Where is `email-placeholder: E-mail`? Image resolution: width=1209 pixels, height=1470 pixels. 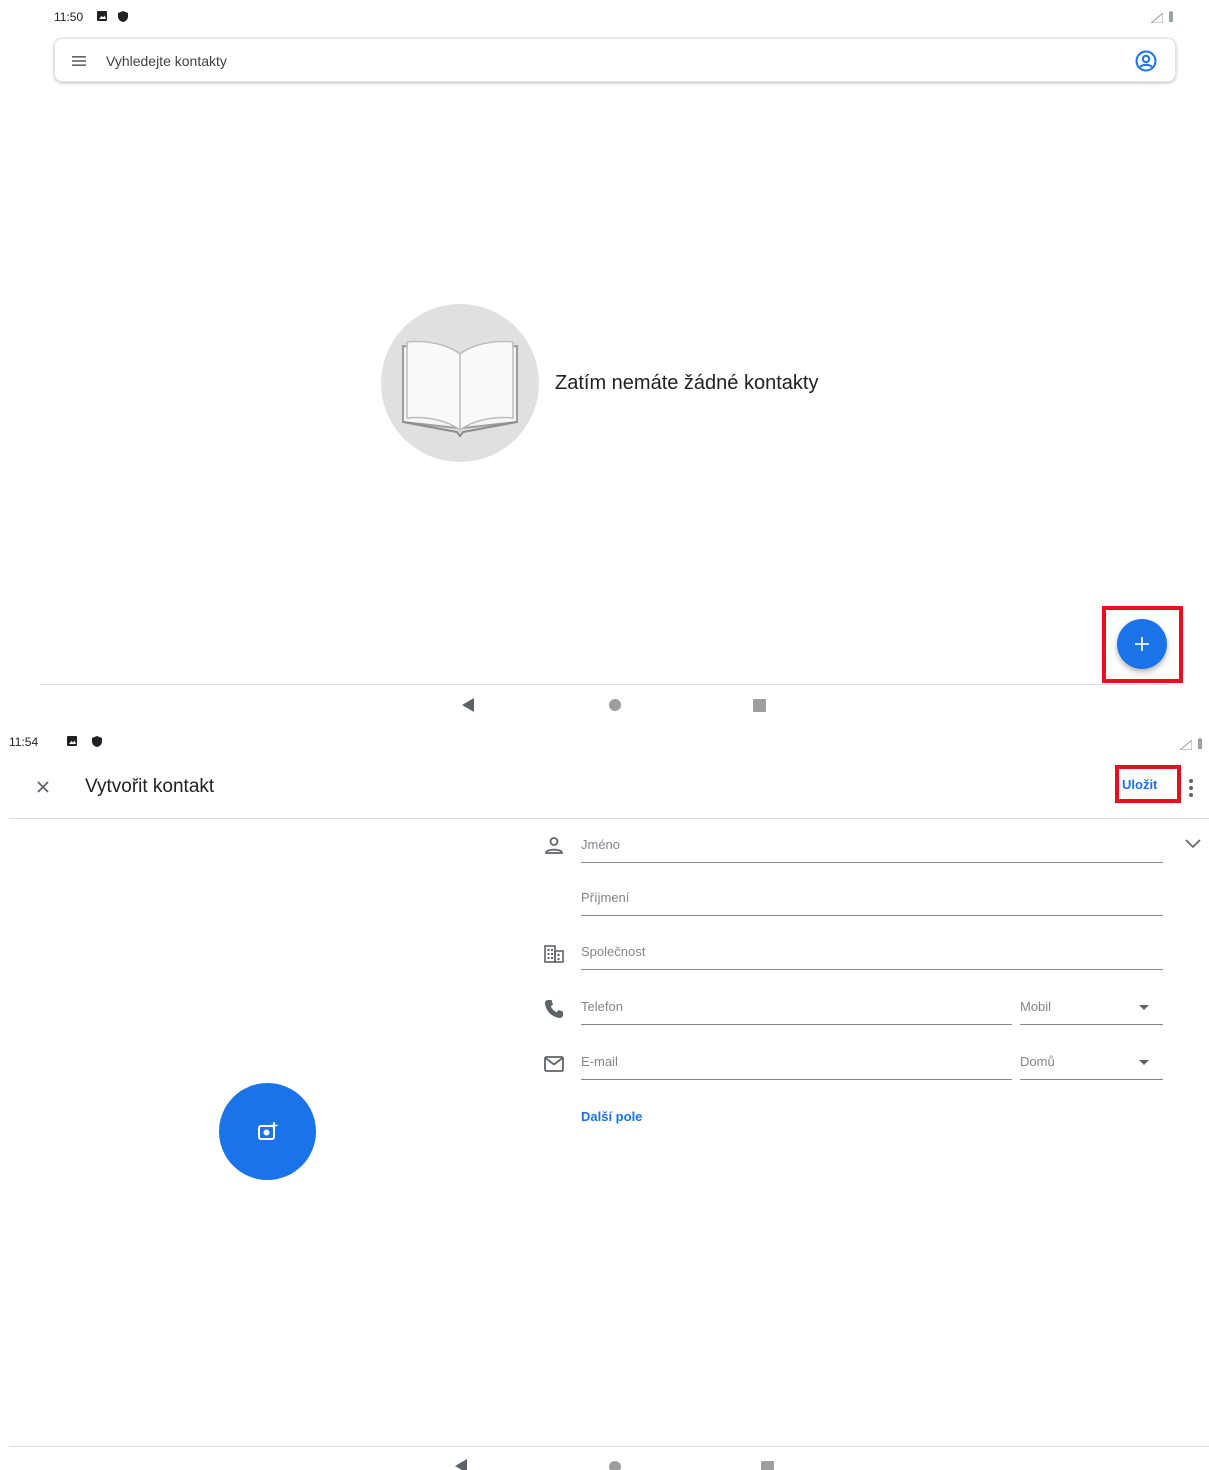 email-placeholder: E-mail is located at coordinates (599, 1061).